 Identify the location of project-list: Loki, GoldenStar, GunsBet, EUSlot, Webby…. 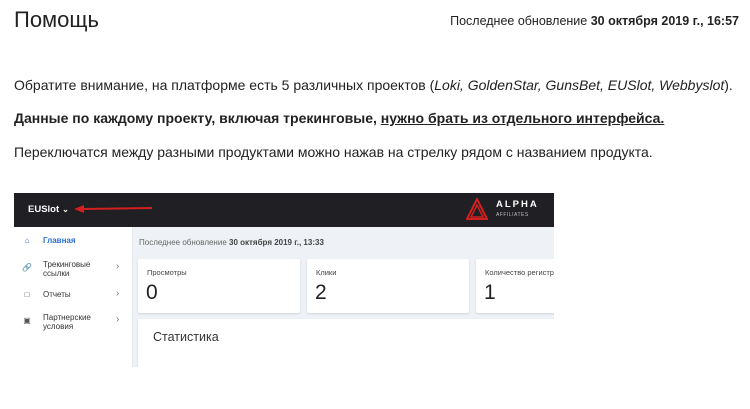
(579, 85).